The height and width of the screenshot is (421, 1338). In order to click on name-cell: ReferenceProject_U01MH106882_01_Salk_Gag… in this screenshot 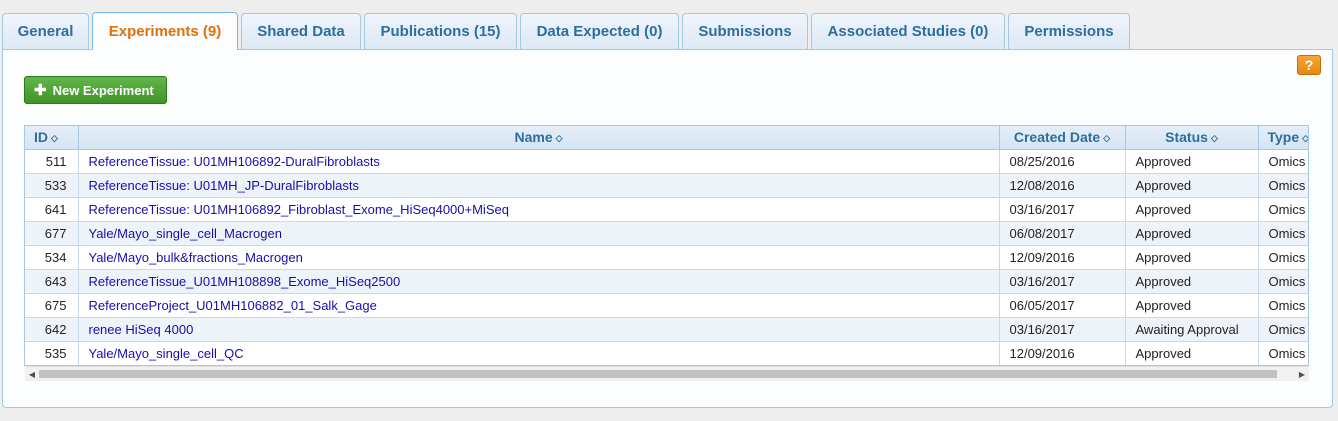, I will do `click(539, 305)`.